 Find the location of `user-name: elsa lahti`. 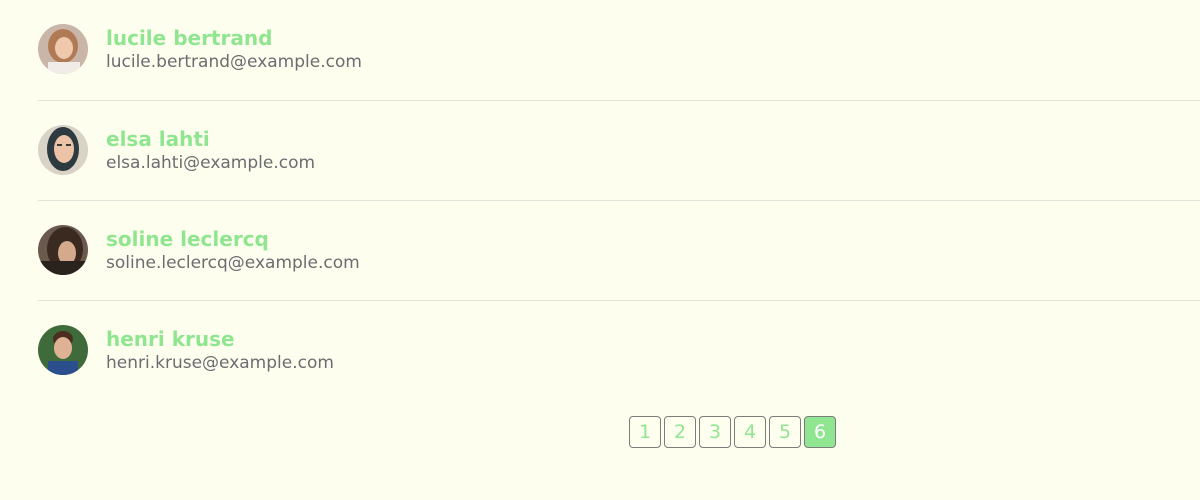

user-name: elsa lahti is located at coordinates (158, 139).